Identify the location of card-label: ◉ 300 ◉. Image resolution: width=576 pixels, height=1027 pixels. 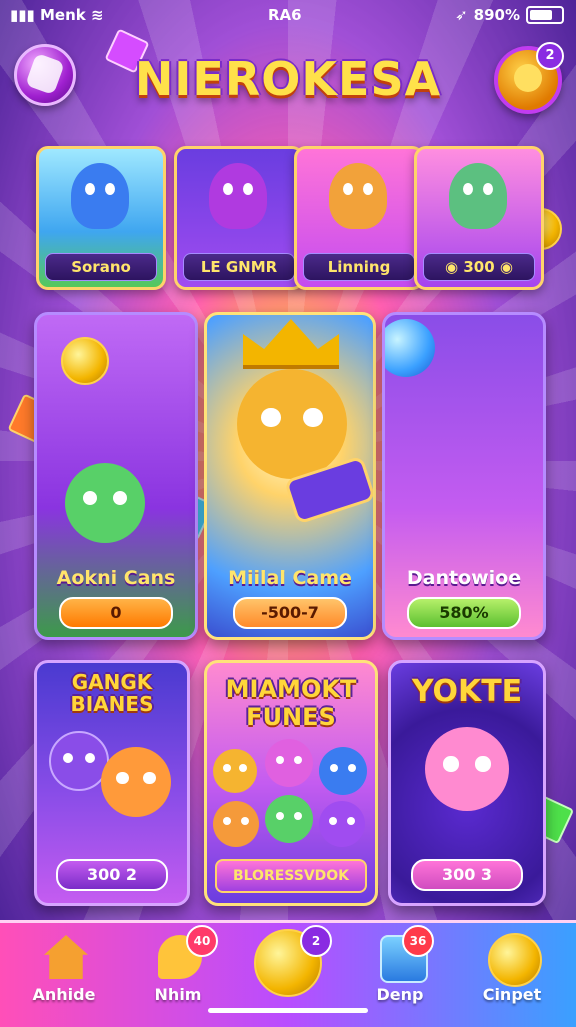
(479, 267).